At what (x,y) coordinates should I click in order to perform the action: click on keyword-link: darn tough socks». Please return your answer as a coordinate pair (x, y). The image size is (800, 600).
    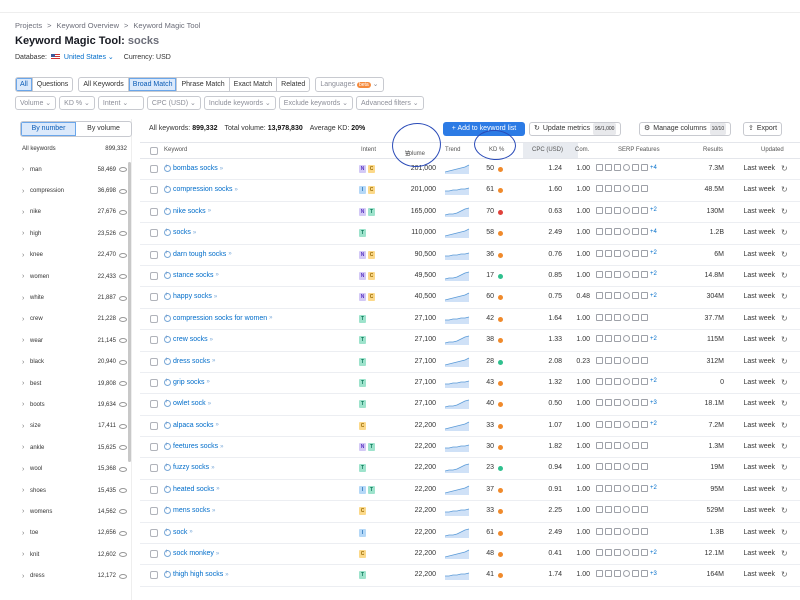
    Looking at the image, I should click on (198, 253).